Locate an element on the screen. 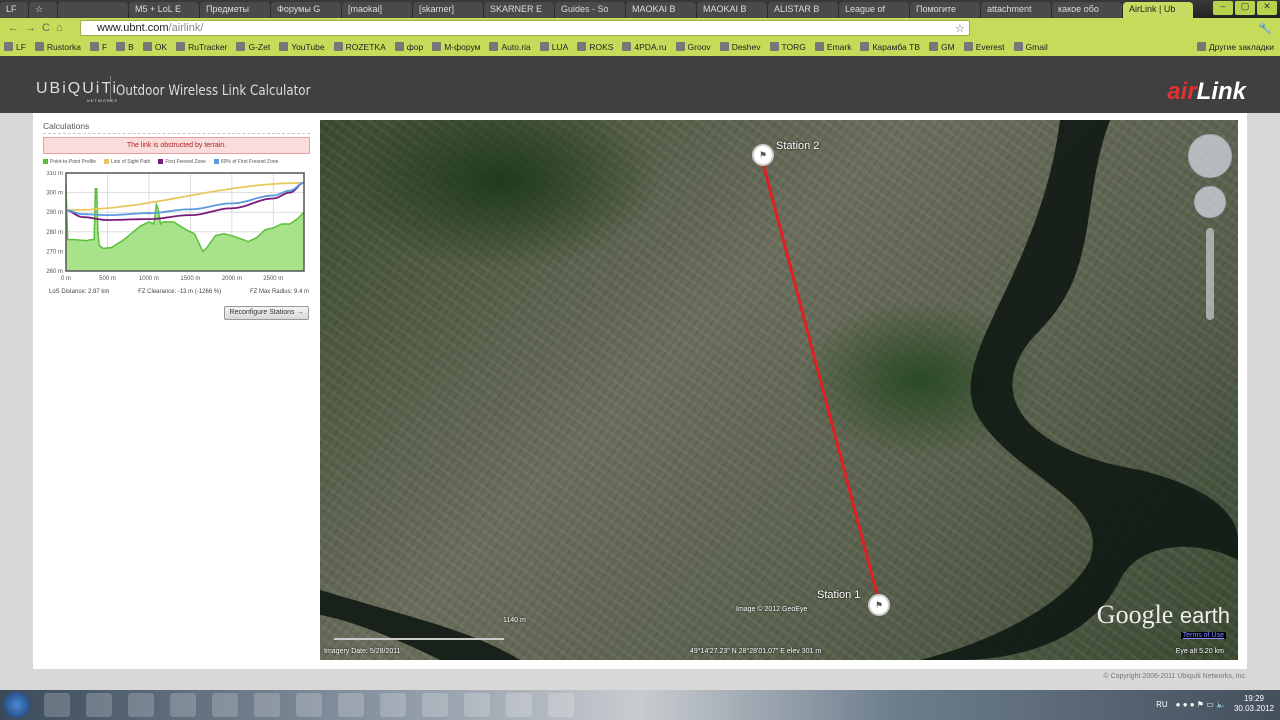  bookmark: Everest is located at coordinates (984, 47).